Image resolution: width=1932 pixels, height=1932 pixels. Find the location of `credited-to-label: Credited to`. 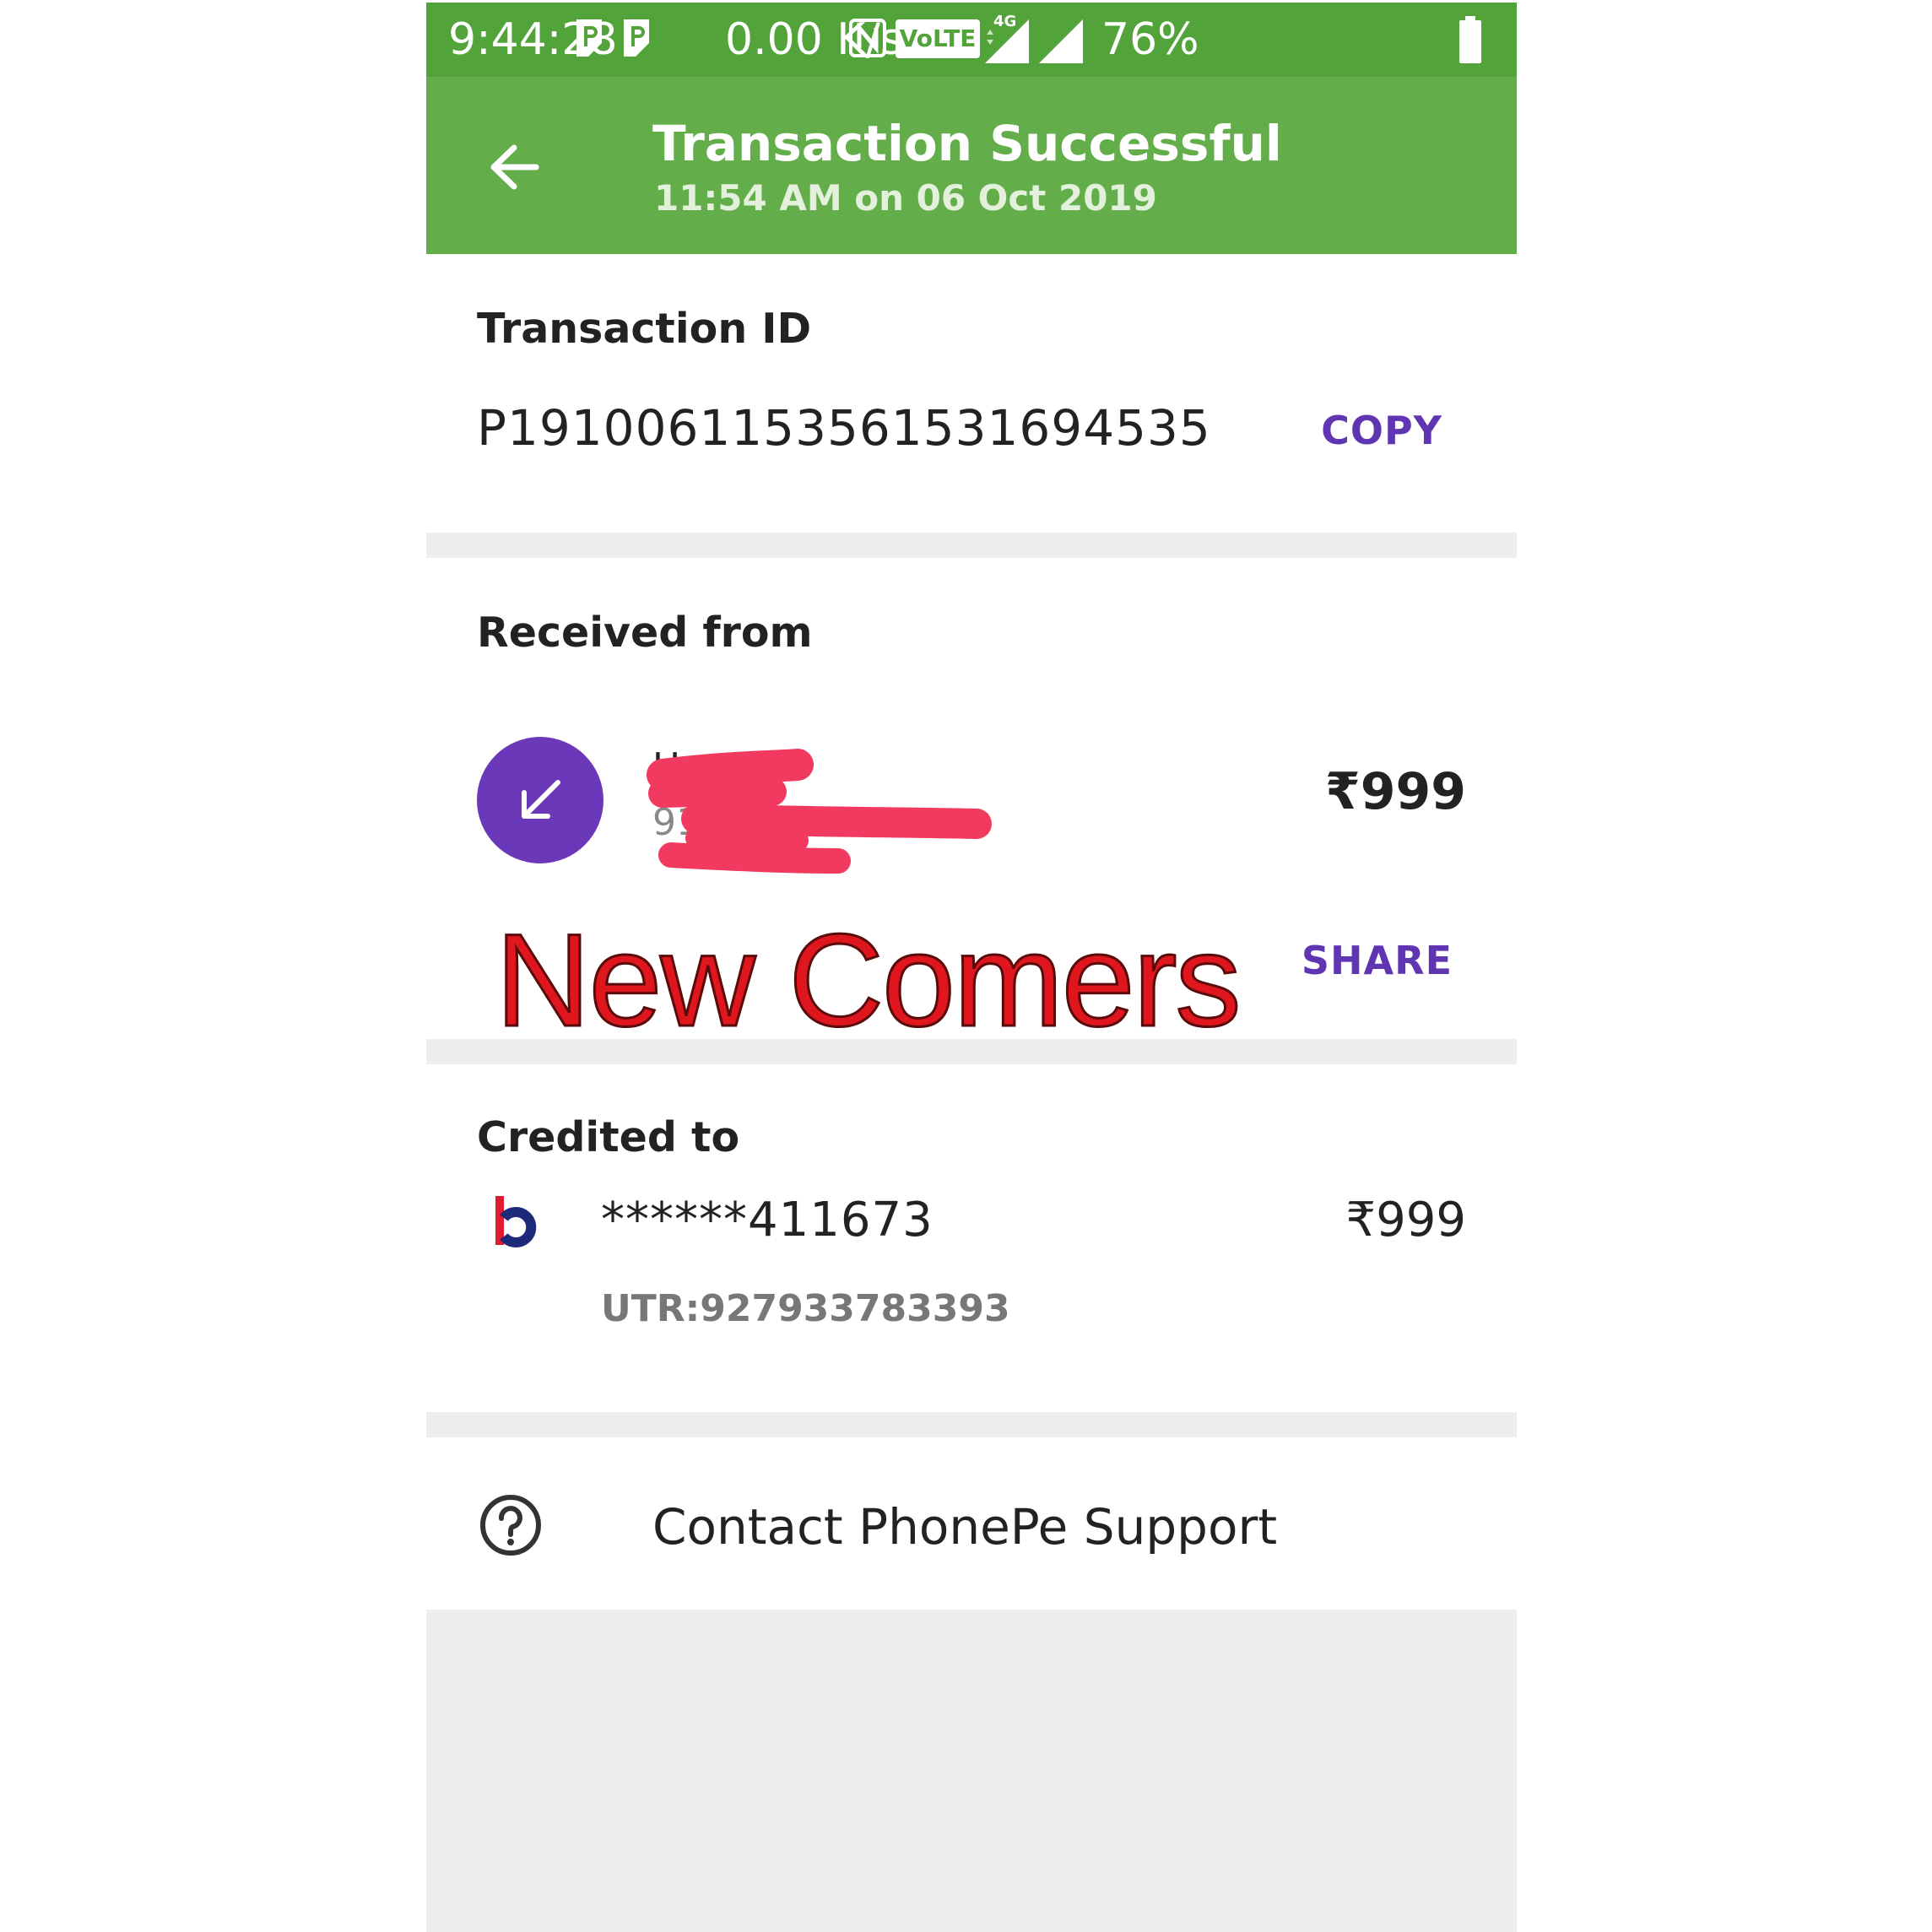

credited-to-label: Credited to is located at coordinates (608, 1137).